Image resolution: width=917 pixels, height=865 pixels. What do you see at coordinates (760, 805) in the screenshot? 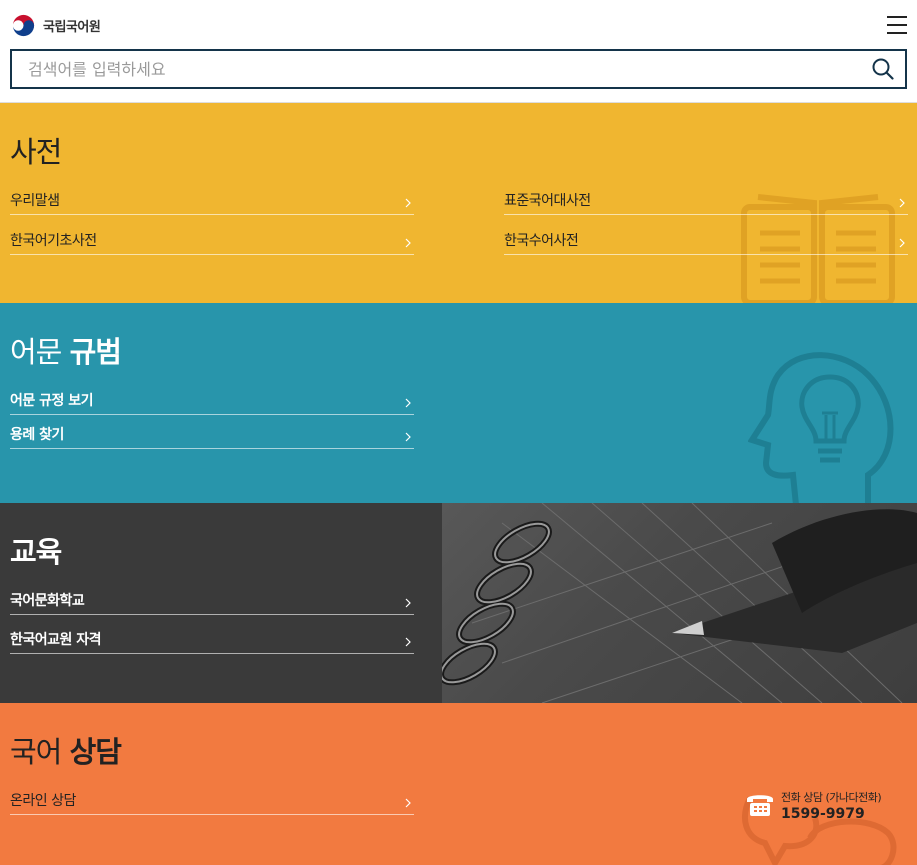
I see `telephone-icon` at bounding box center [760, 805].